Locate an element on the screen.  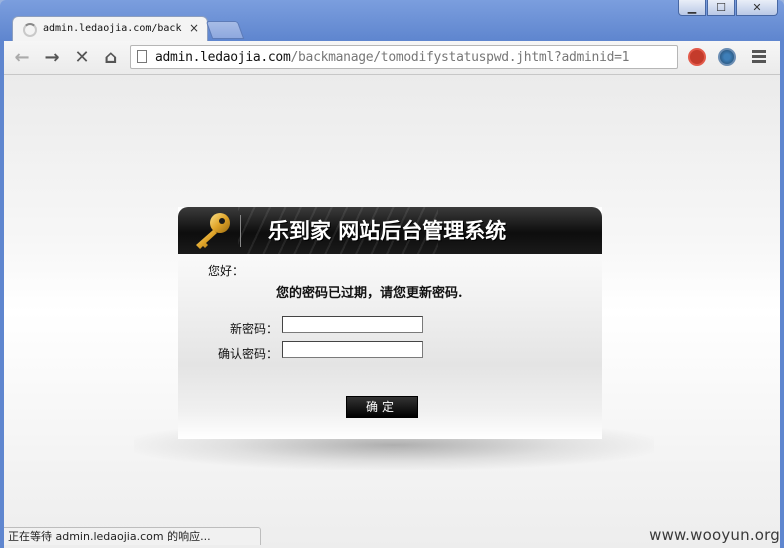
home-icon: ⌂ is located at coordinates (111, 57).